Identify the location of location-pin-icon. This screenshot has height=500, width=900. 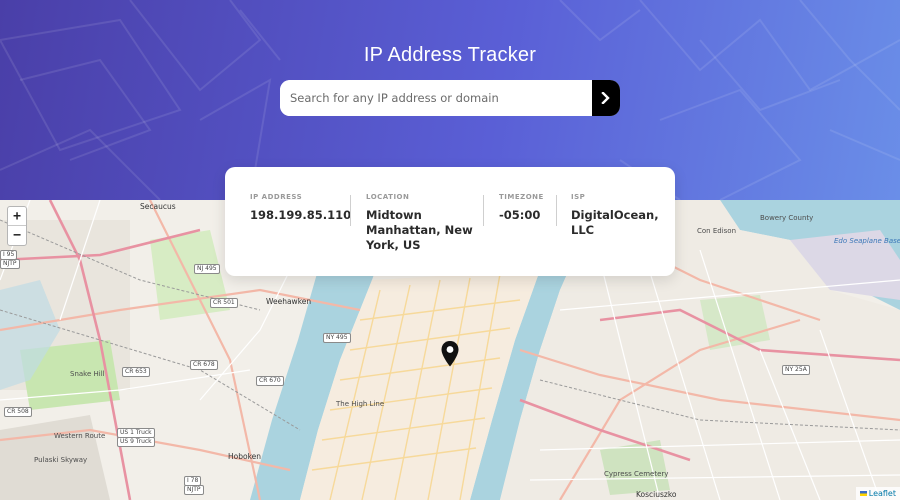
(450, 354).